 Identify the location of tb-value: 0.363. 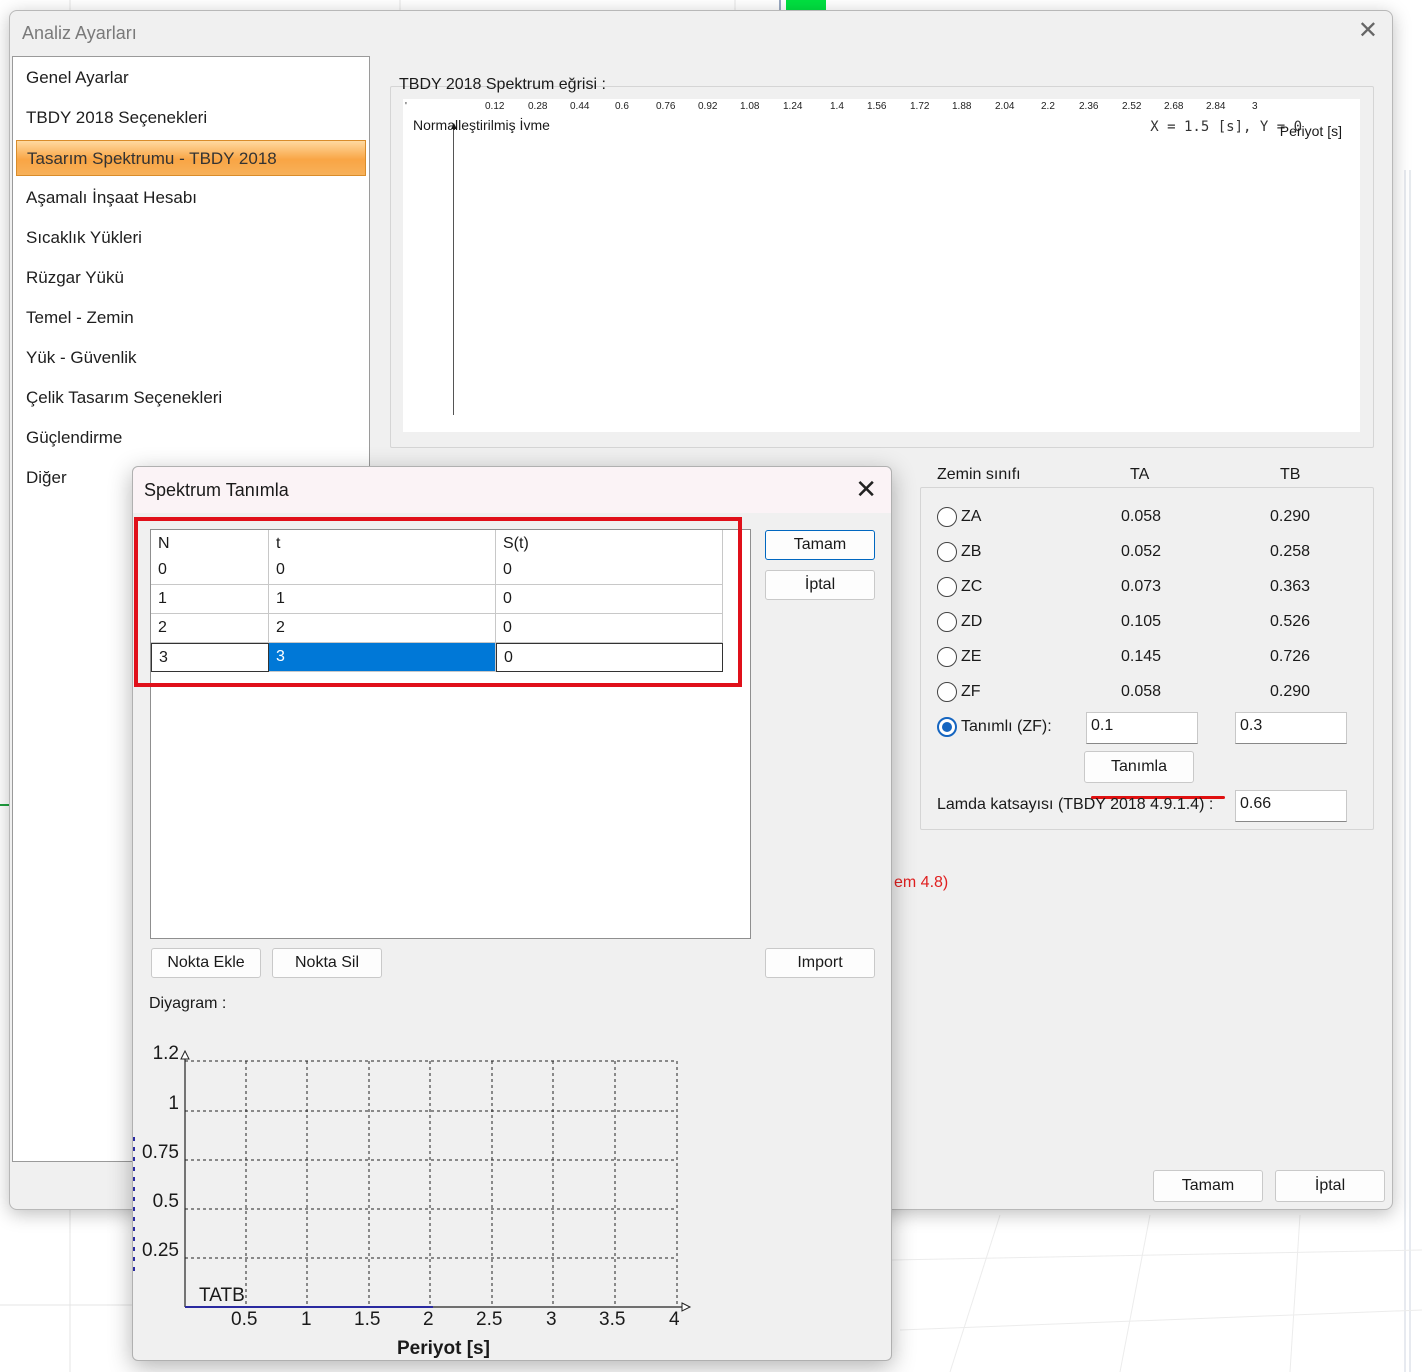
(1290, 586).